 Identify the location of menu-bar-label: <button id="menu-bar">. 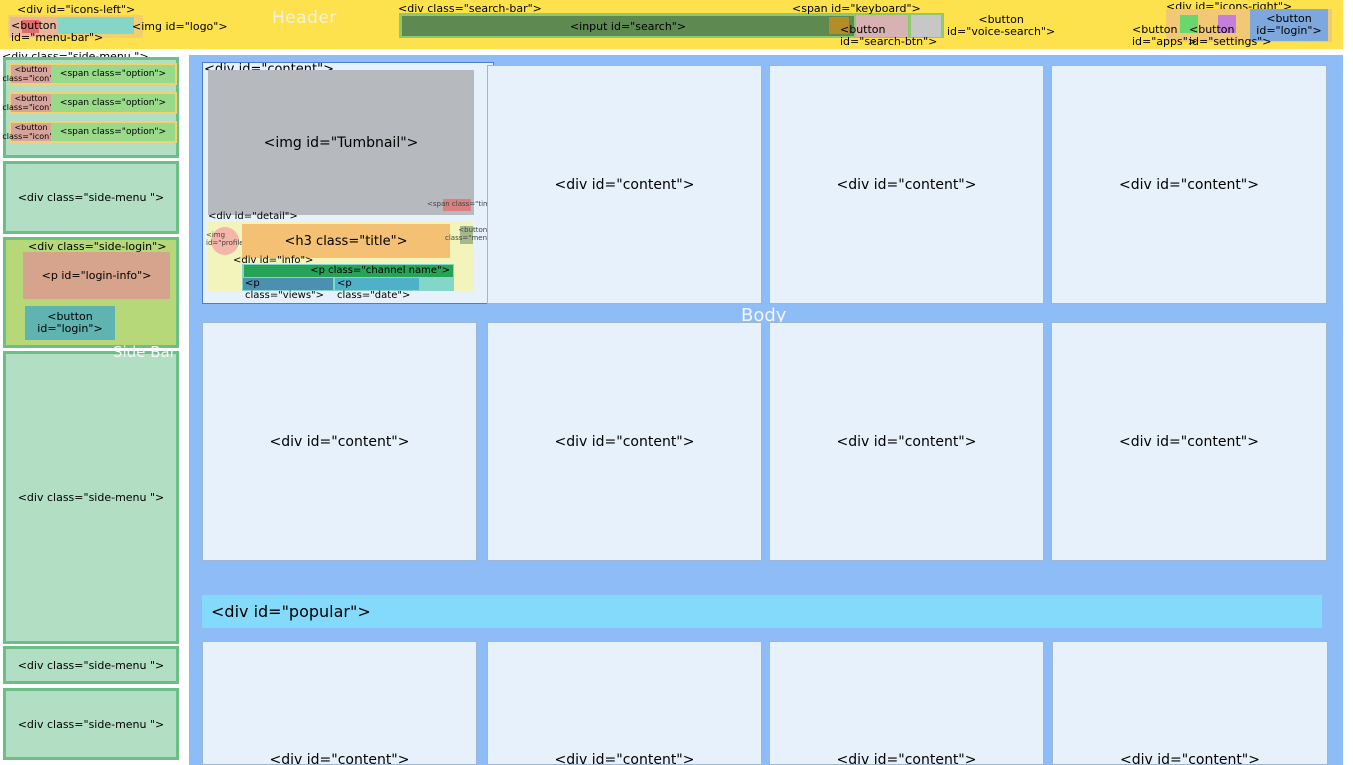
(57, 31).